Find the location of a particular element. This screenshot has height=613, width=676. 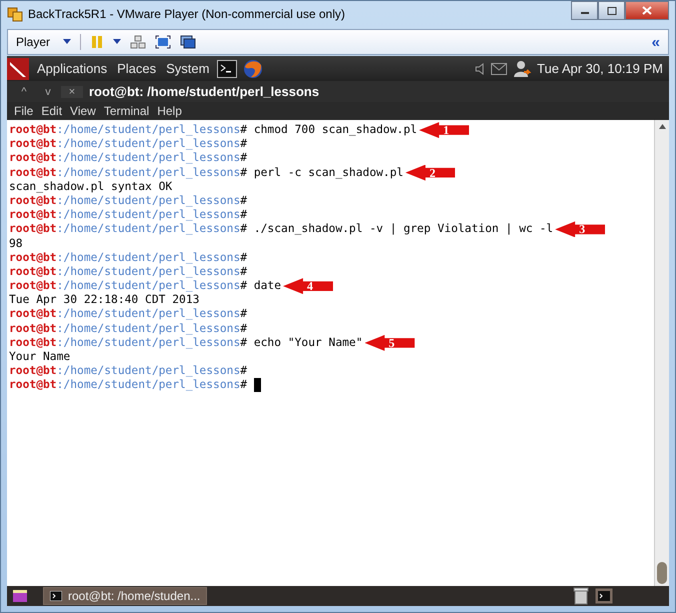

scrollbar-thumb is located at coordinates (662, 573).